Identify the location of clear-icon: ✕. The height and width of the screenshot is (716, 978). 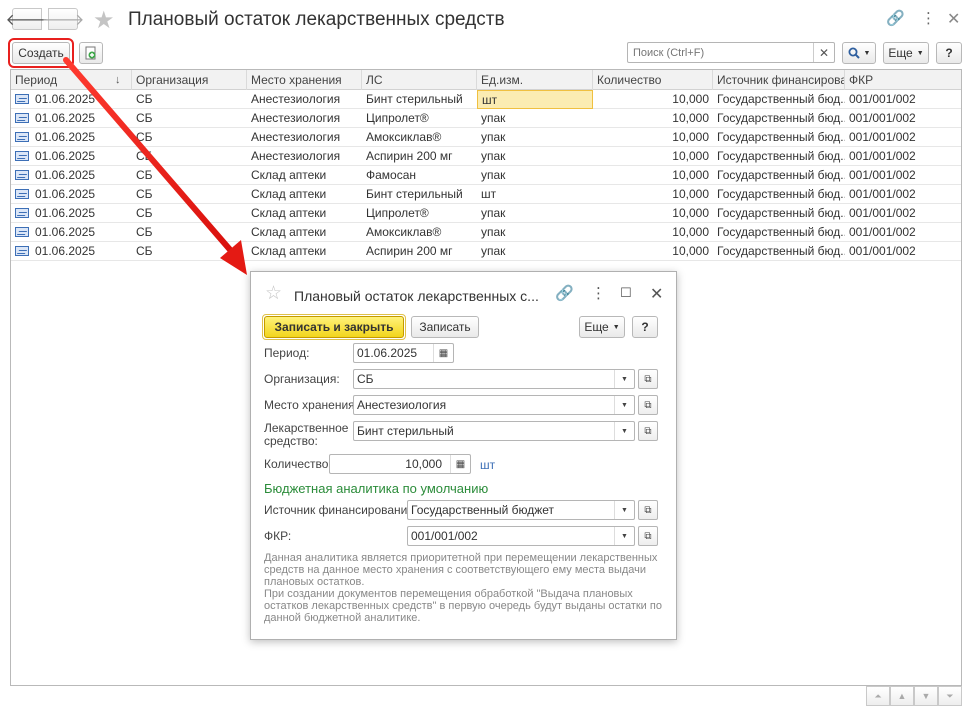
(823, 52).